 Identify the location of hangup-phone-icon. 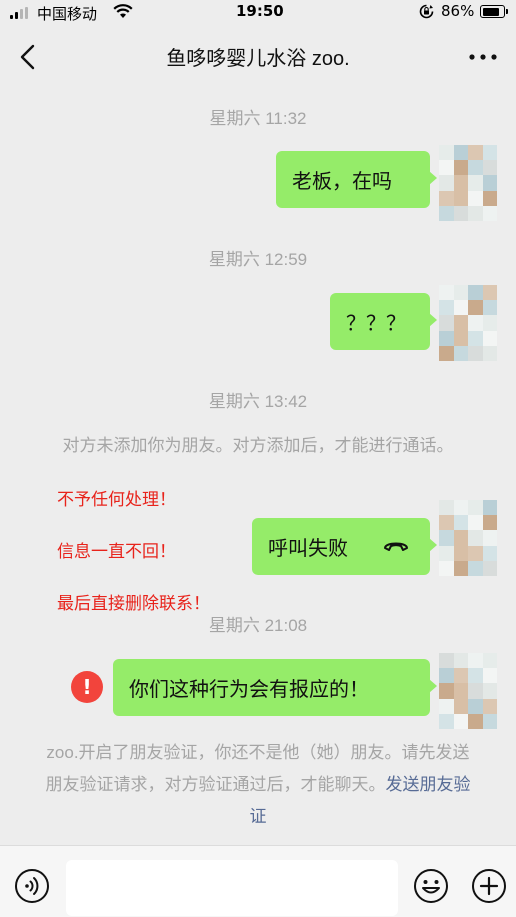
(396, 546).